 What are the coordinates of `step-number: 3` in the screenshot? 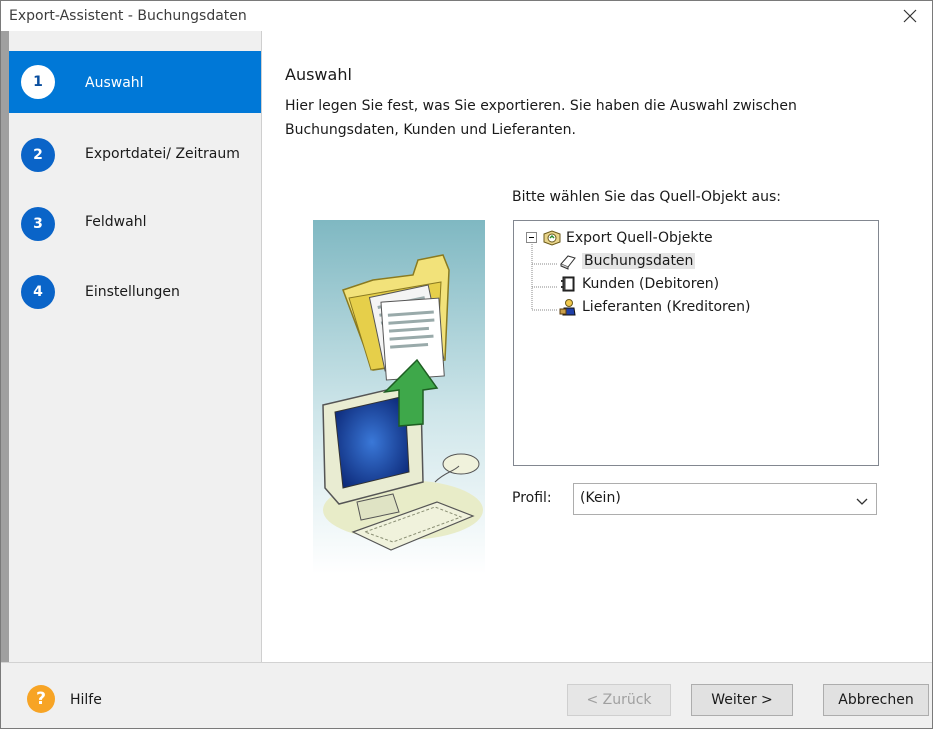 It's located at (38, 224).